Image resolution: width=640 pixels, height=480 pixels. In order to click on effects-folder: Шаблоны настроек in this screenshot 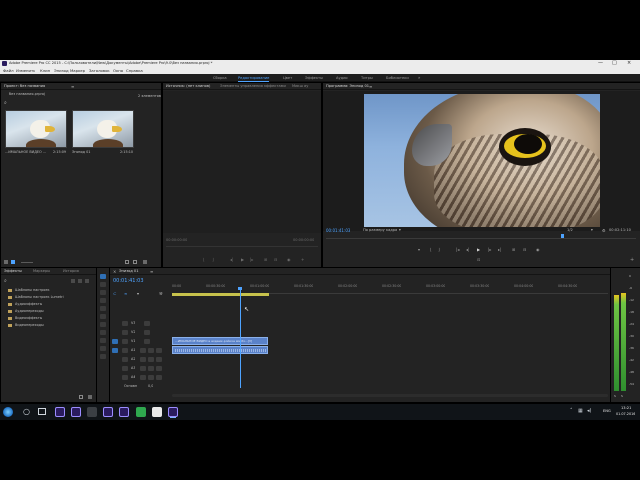, I will do `click(49, 290)`.